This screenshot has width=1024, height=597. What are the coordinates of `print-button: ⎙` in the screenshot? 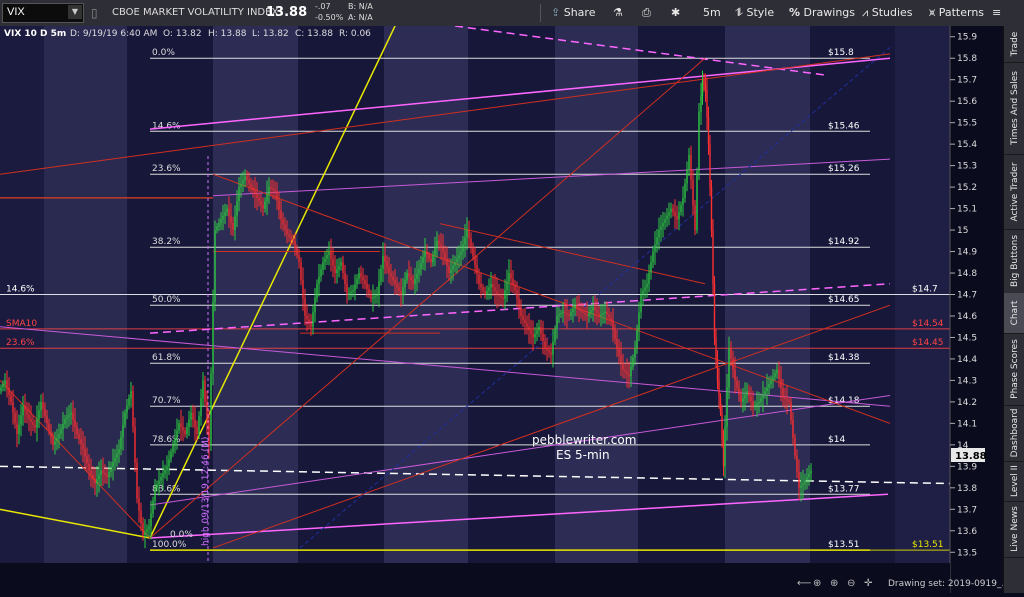 It's located at (646, 13).